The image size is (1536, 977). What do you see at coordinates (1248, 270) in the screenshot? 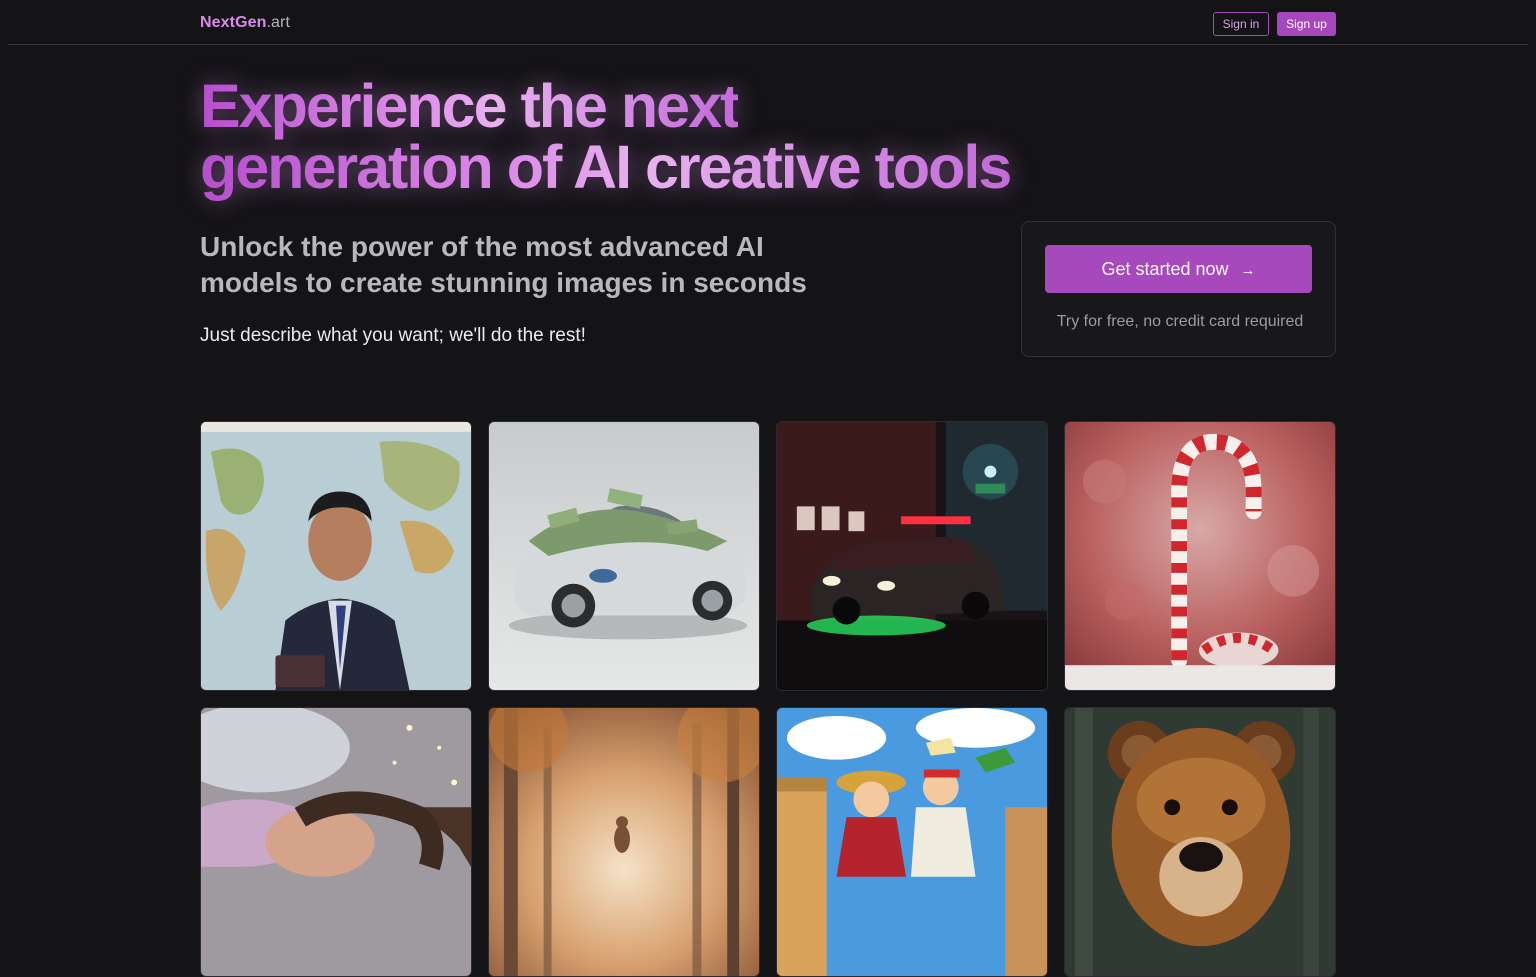
I see `arrow-right-icon: →` at bounding box center [1248, 270].